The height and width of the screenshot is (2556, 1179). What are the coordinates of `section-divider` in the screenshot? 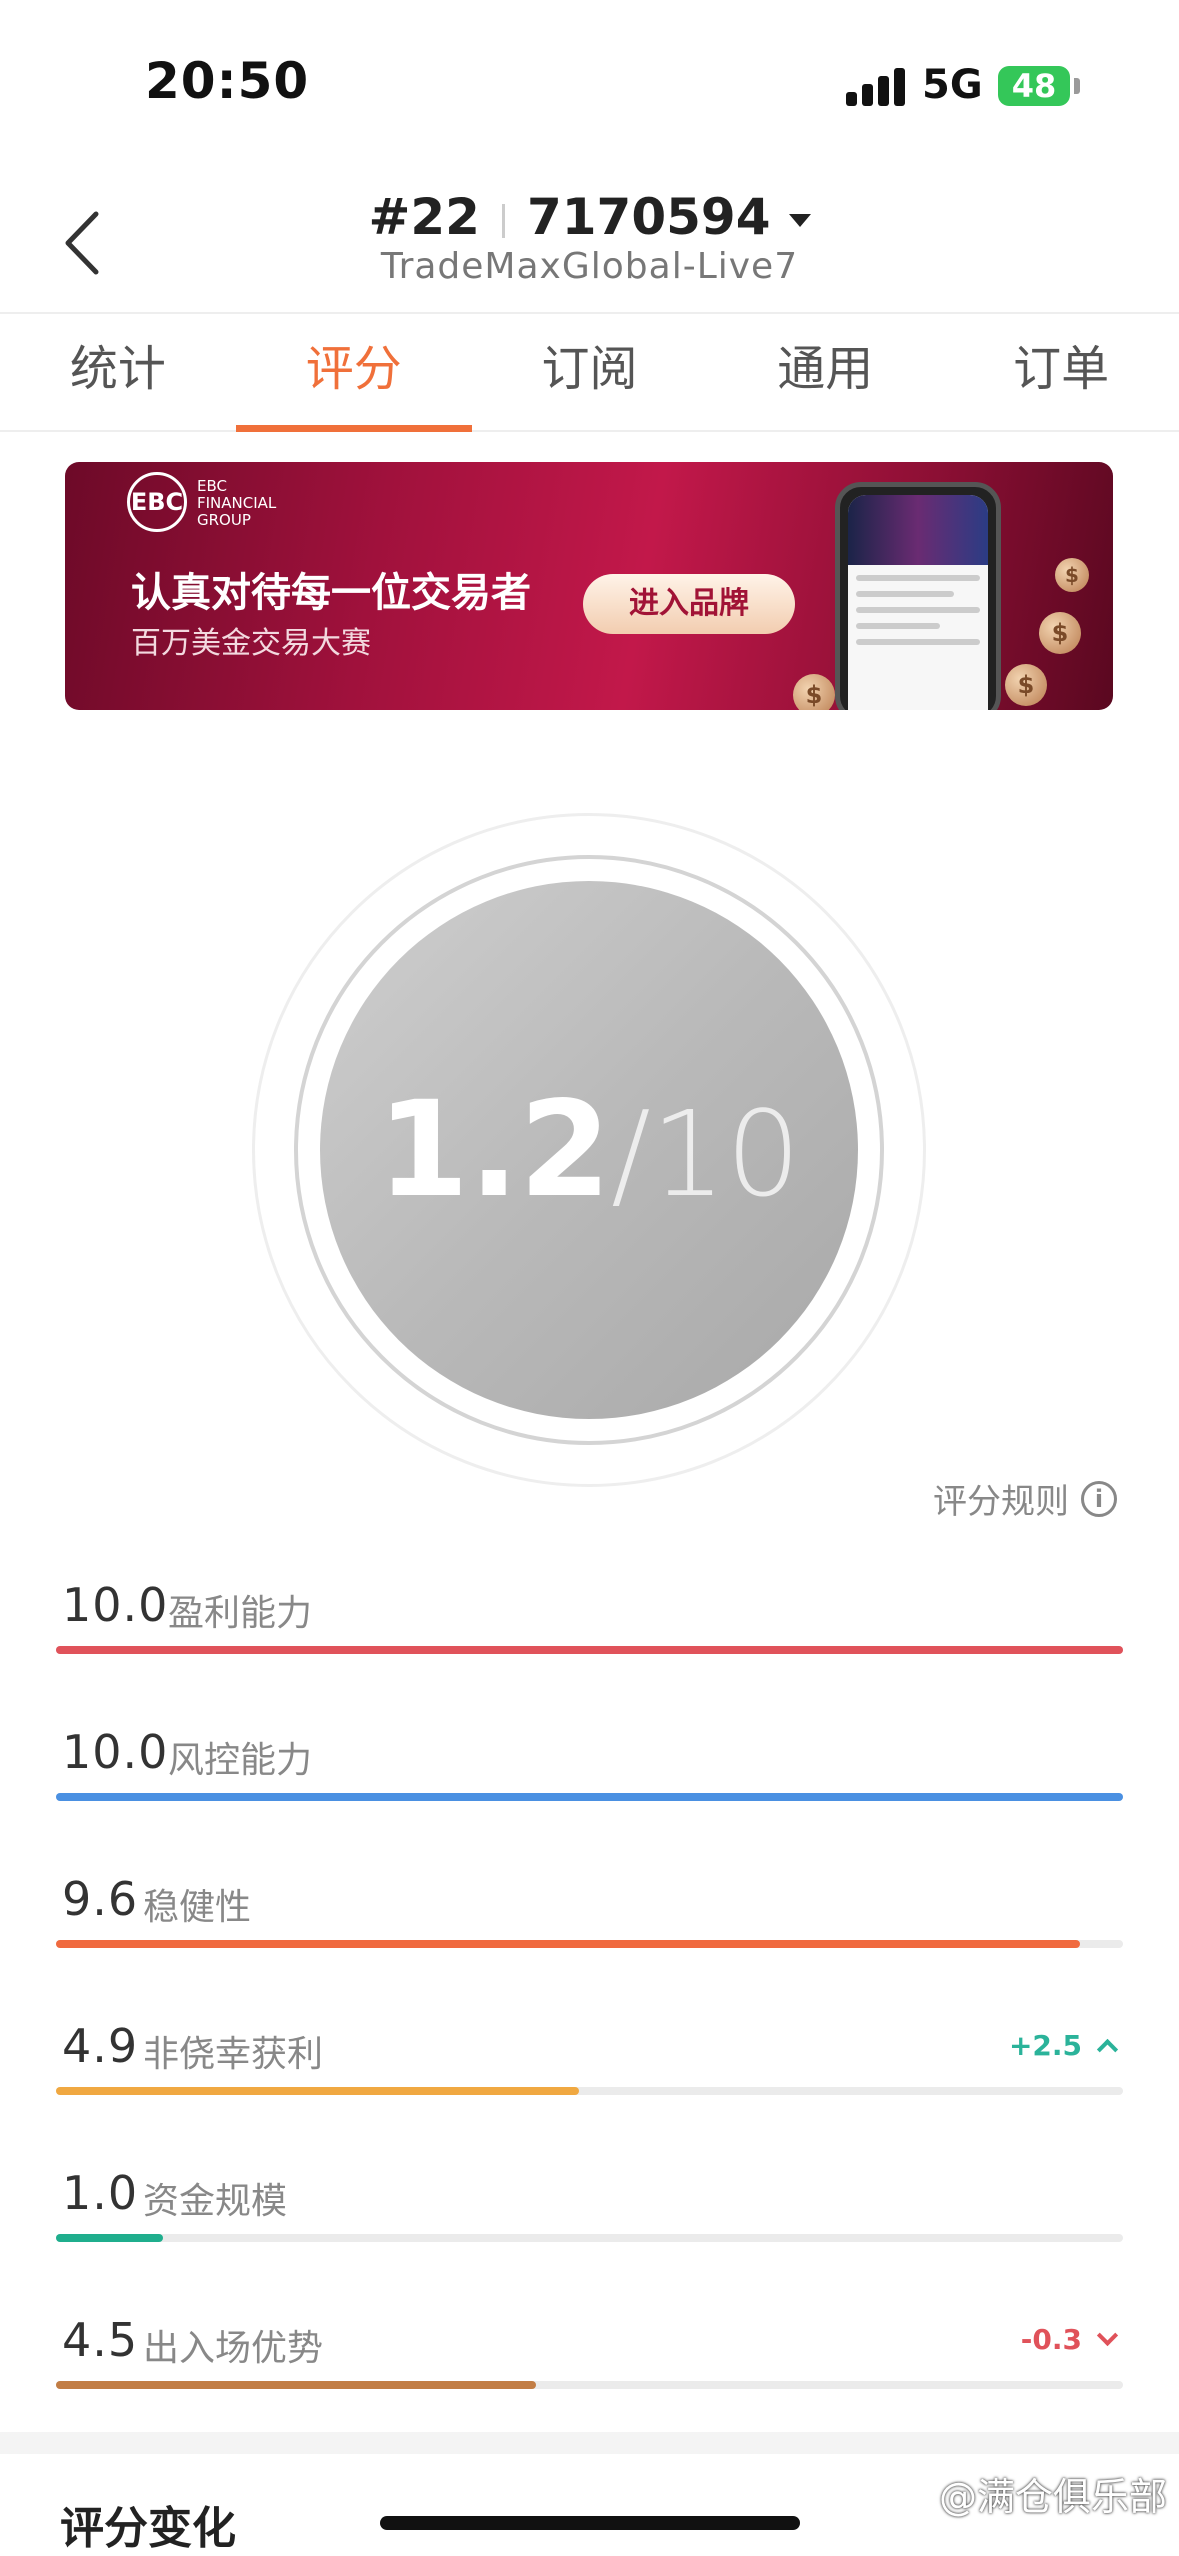 It's located at (589, 2443).